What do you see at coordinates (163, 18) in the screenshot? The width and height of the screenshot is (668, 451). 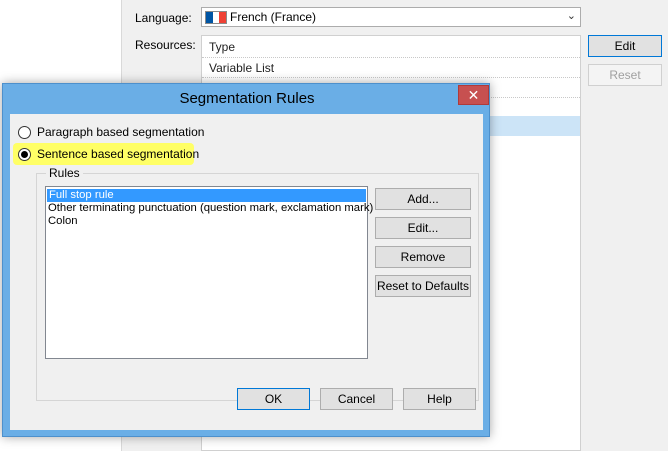 I see `language-label: Language:` at bounding box center [163, 18].